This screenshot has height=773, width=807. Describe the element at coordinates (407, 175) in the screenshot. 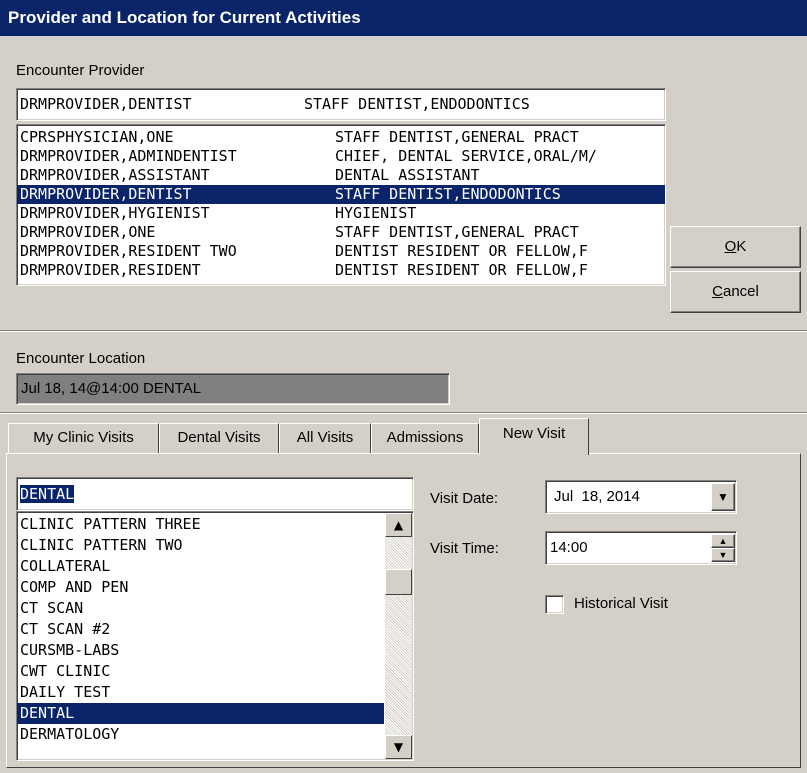

I see `provider-title: DENTAL ASSISTANT` at that location.